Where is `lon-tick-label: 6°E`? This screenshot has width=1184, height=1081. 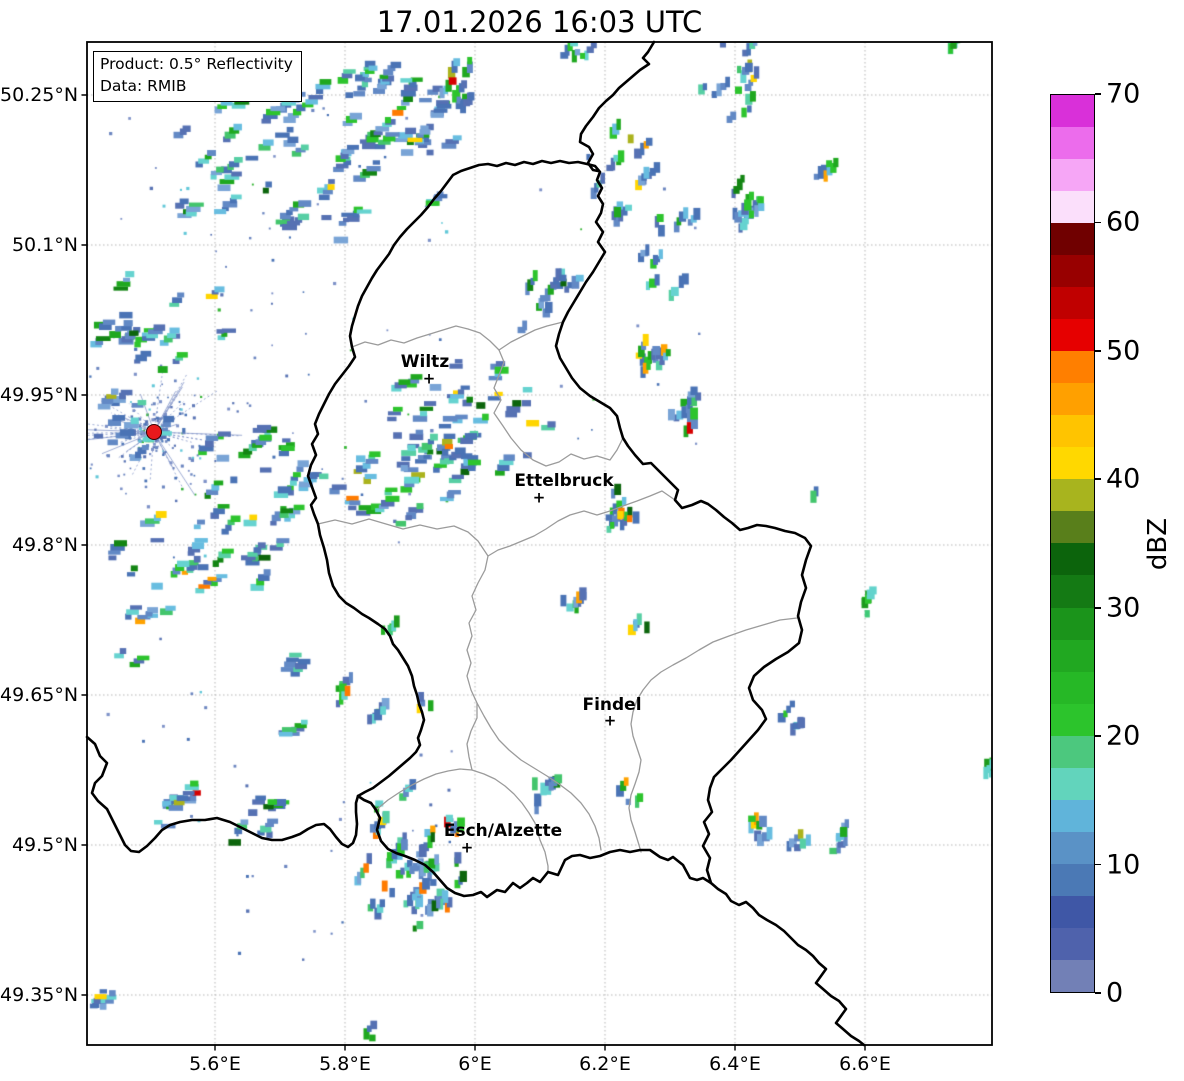
lon-tick-label: 6°E is located at coordinates (475, 1064).